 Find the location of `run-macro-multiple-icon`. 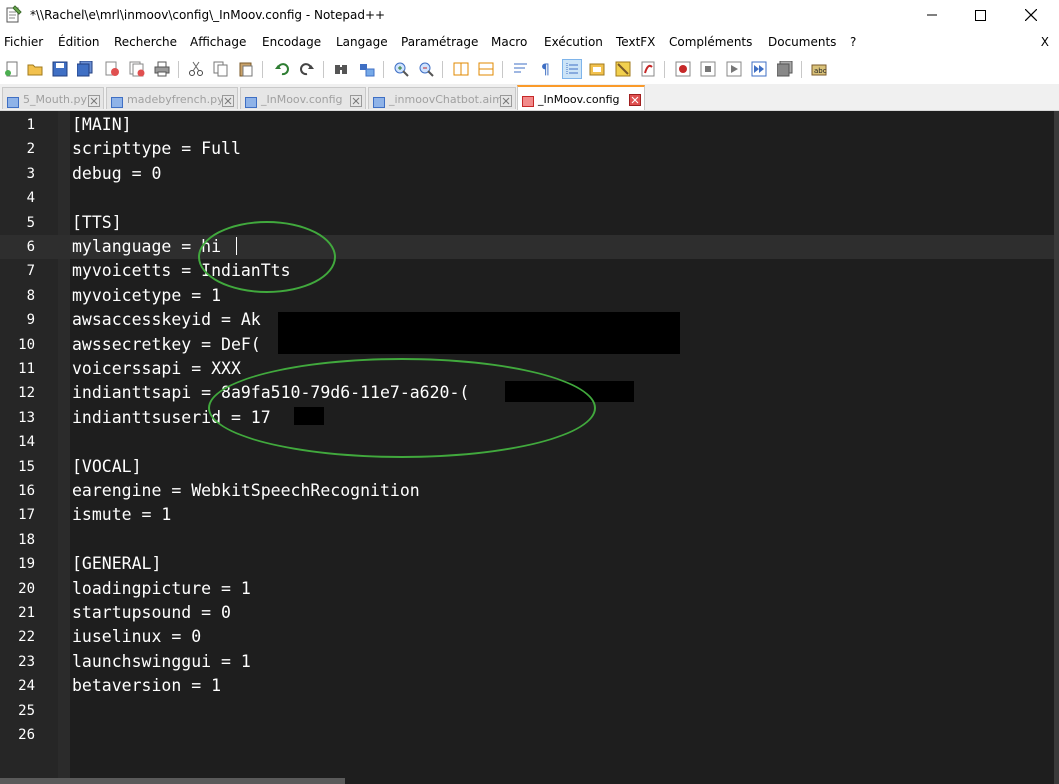

run-macro-multiple-icon is located at coordinates (759, 69).